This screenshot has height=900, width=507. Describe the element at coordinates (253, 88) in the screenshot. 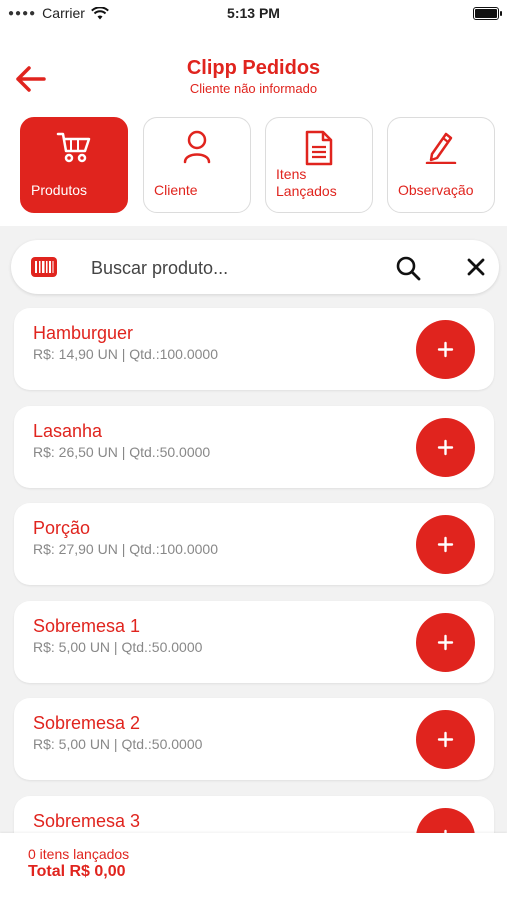

I see `page-subtitle: Cliente não informado` at that location.